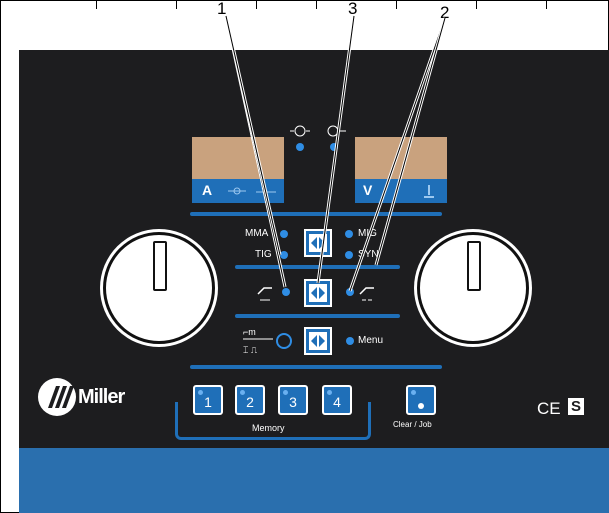 This screenshot has width=609, height=513. What do you see at coordinates (410, 141) in the screenshot?
I see `leader-2b` at bounding box center [410, 141].